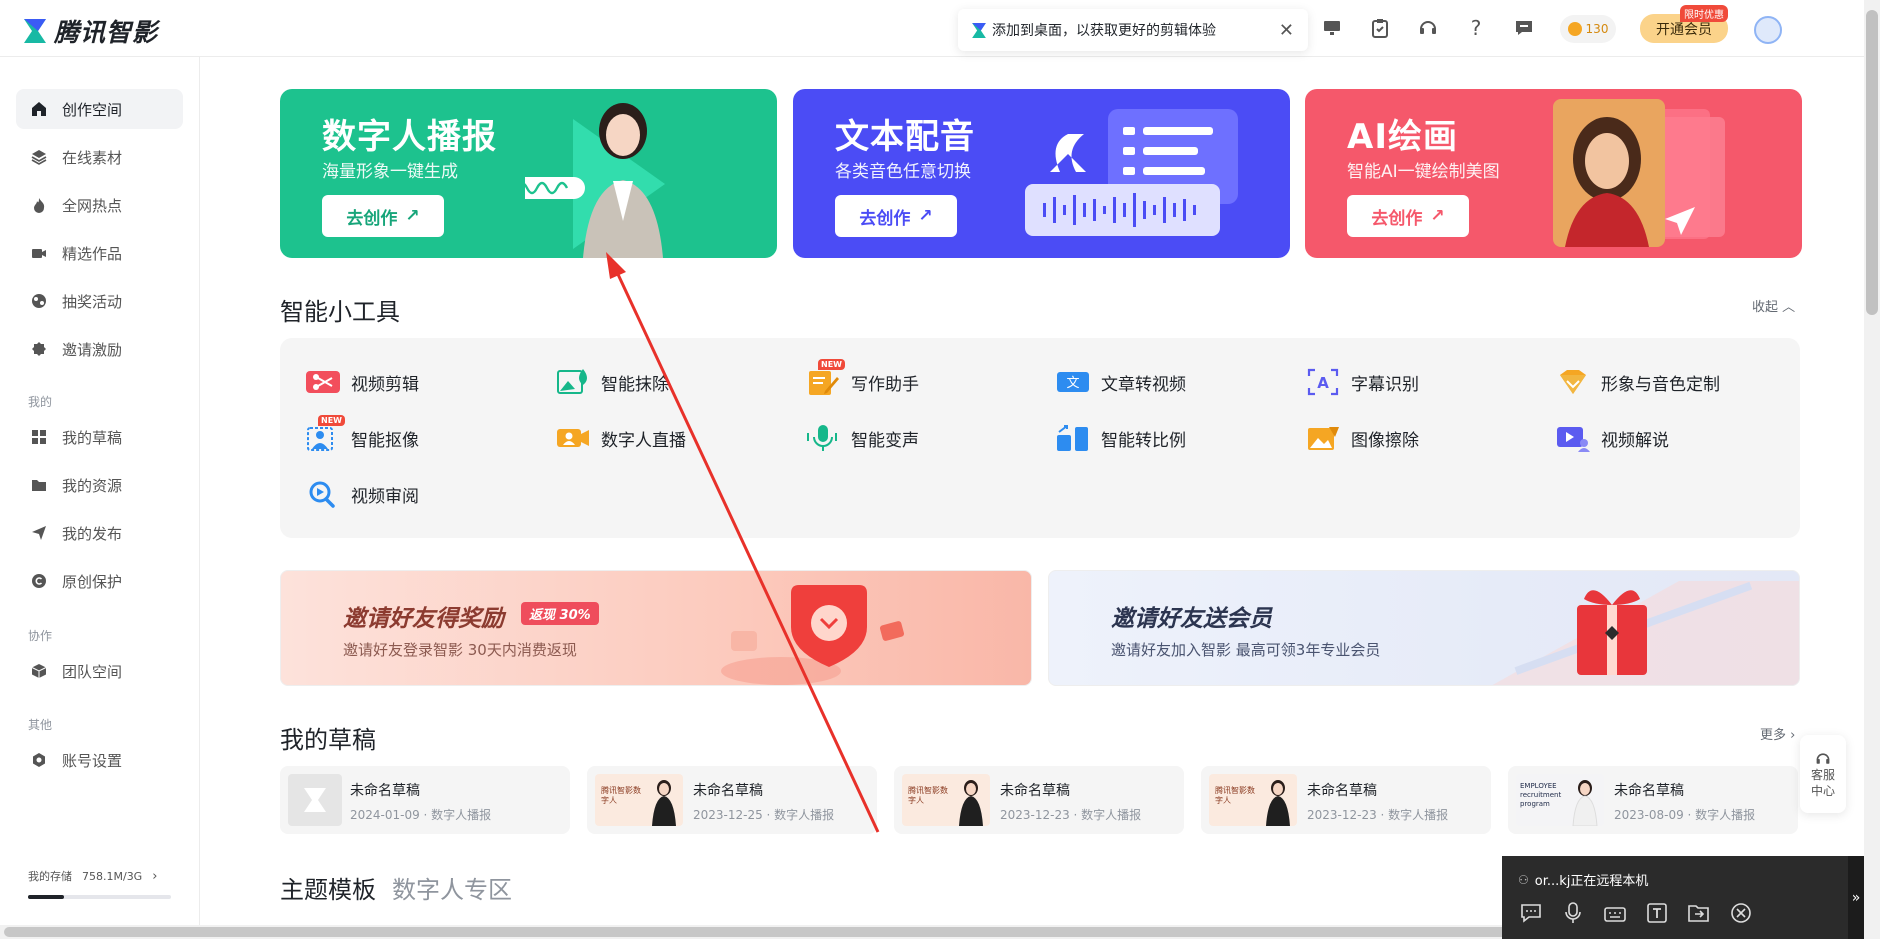  Describe the element at coordinates (1615, 913) in the screenshot. I see `keyboard-icon` at that location.